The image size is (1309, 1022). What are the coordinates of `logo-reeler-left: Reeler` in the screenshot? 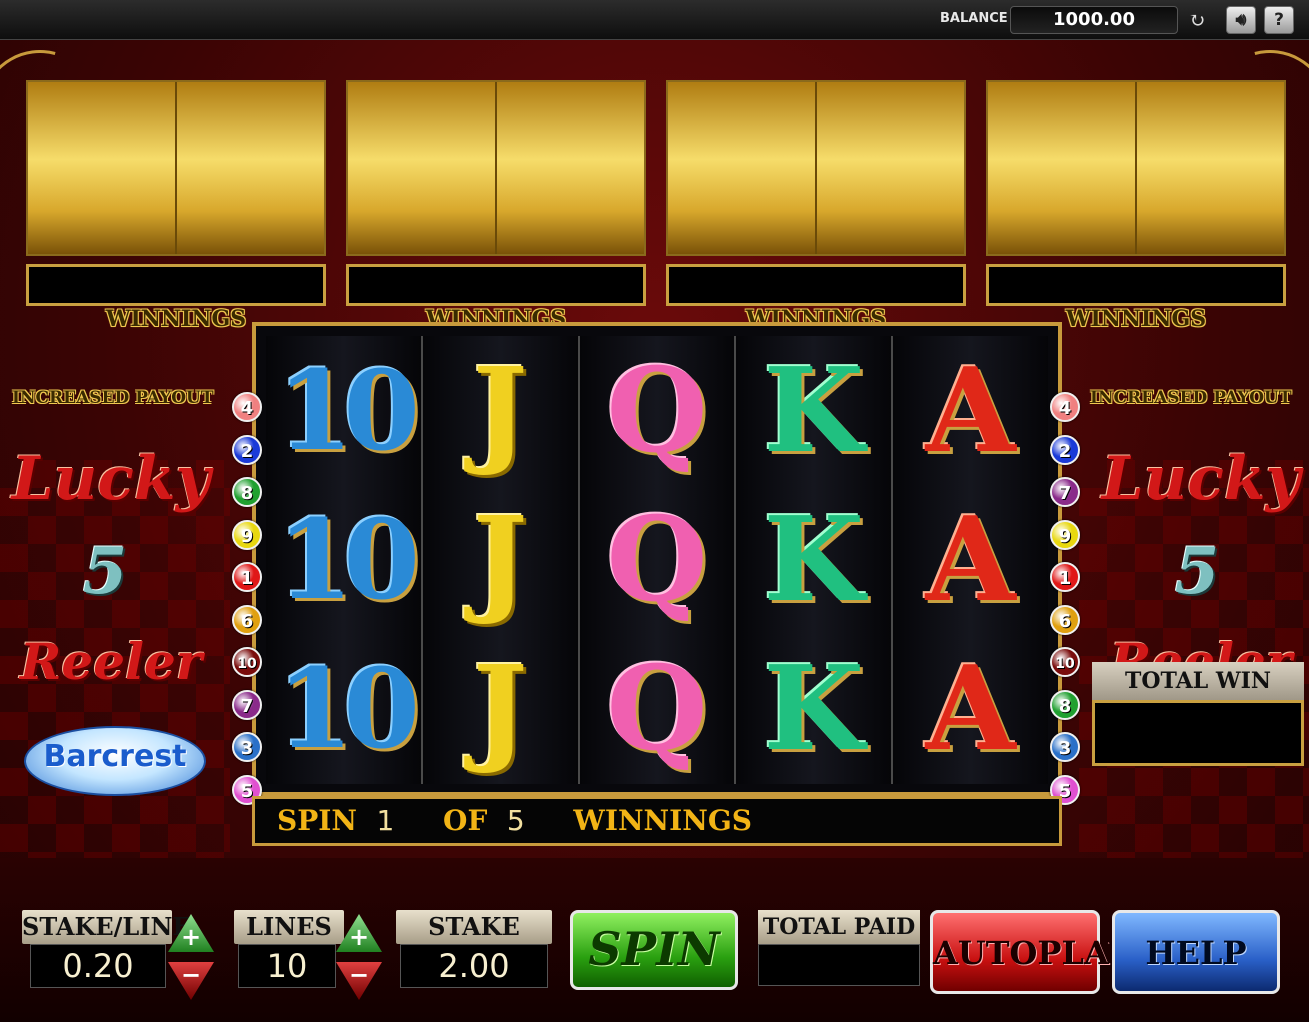 It's located at (111, 661).